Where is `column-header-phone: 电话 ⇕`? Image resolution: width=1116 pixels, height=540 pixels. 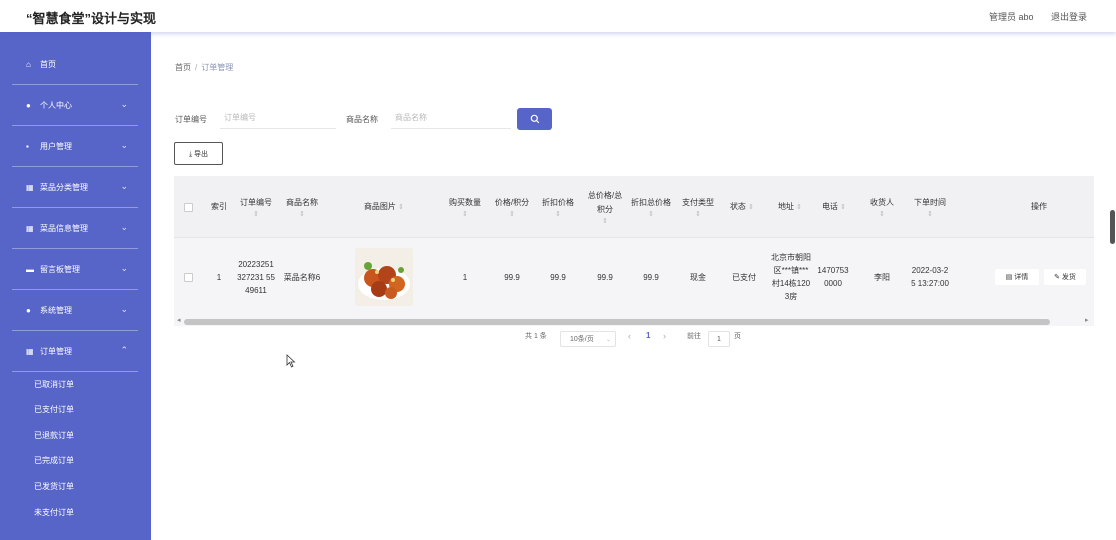 column-header-phone: 电话 ⇕ is located at coordinates (834, 207).